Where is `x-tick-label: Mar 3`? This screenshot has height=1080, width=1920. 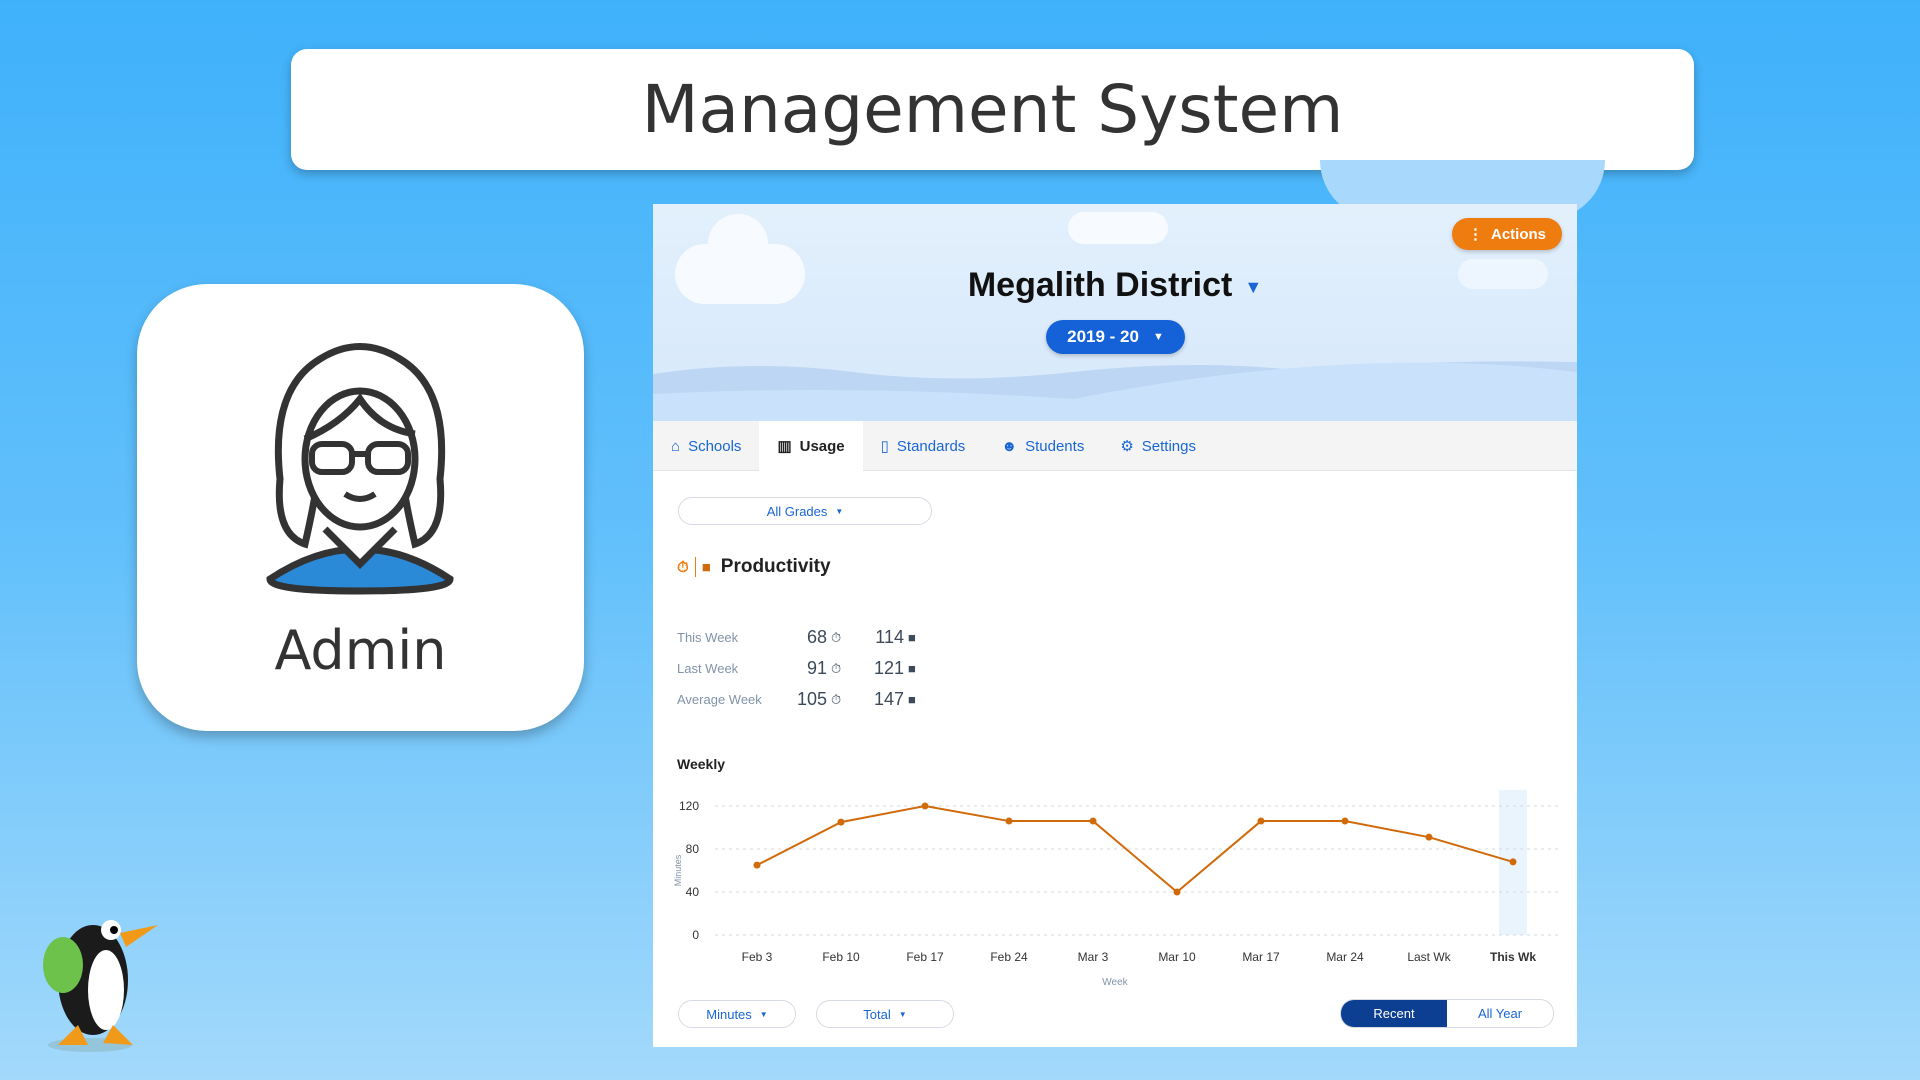
x-tick-label: Mar 3 is located at coordinates (1093, 957).